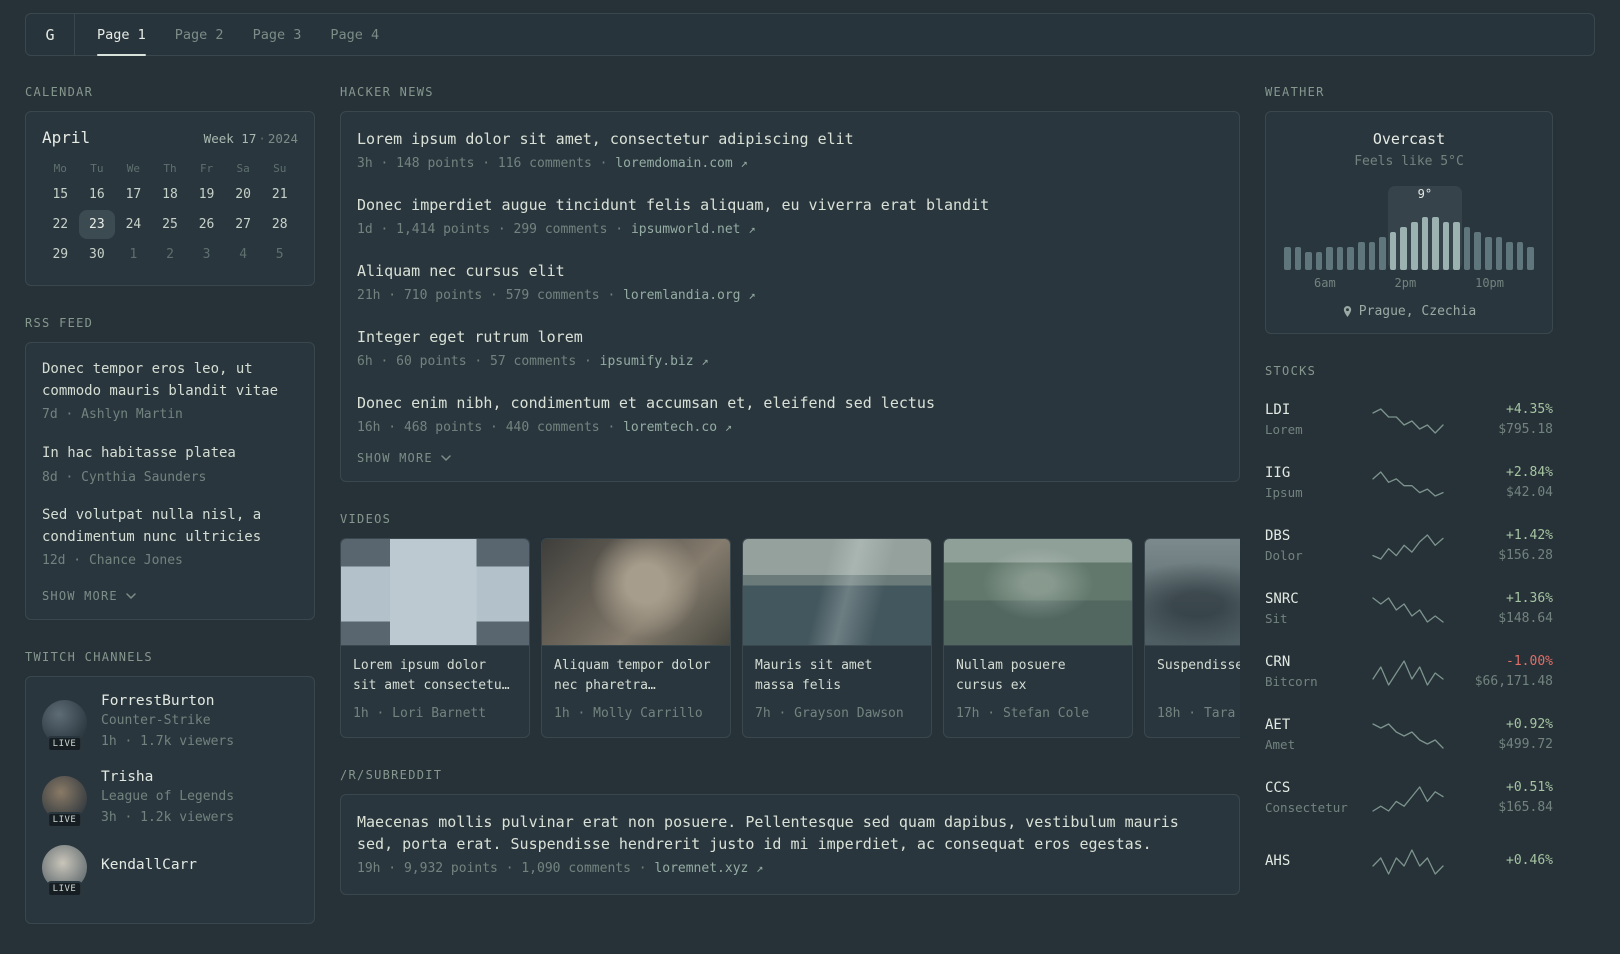  What do you see at coordinates (206, 224) in the screenshot?
I see `calendar-day: 26` at bounding box center [206, 224].